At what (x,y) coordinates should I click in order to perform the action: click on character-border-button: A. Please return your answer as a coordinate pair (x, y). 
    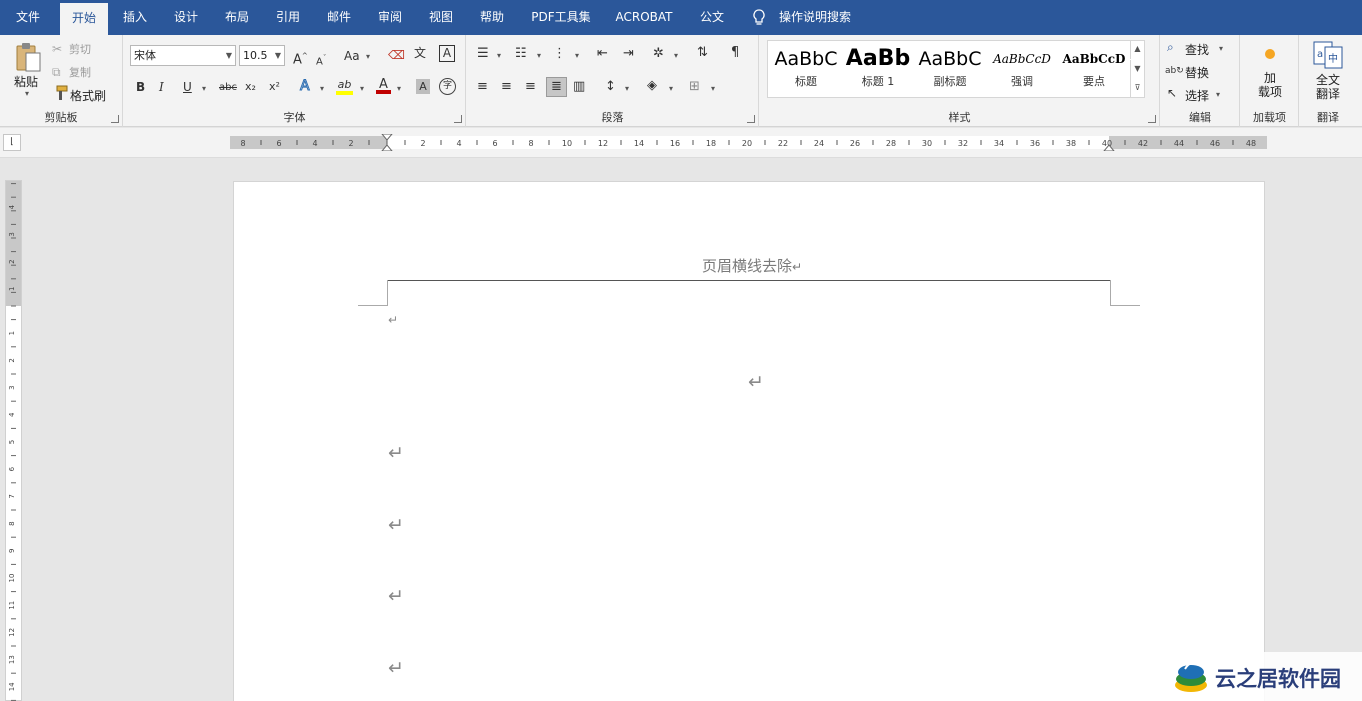
    Looking at the image, I should click on (447, 53).